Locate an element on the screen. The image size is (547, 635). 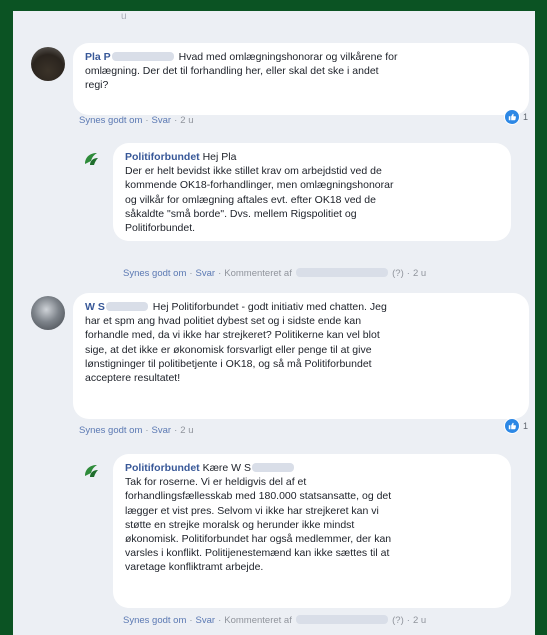
comment-author: Pla P is located at coordinates (98, 57).